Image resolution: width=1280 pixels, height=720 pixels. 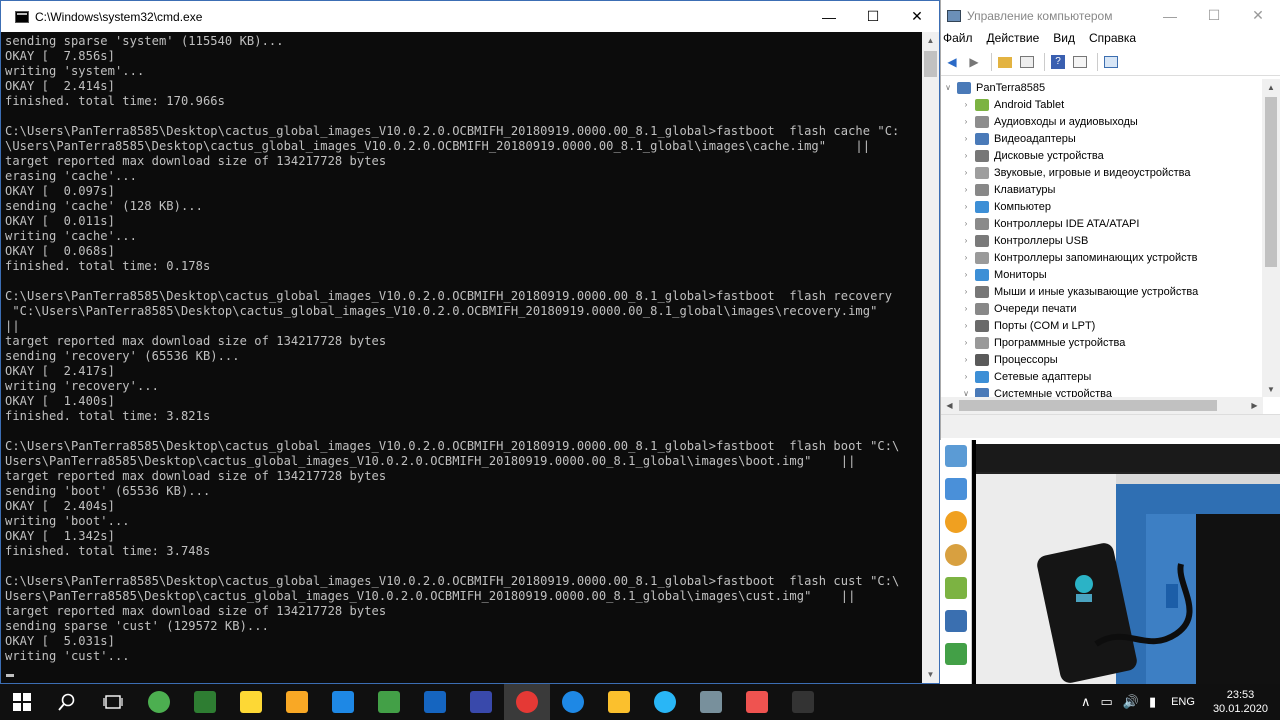 What do you see at coordinates (930, 674) in the screenshot?
I see `scroll-down-icon: ▼` at bounding box center [930, 674].